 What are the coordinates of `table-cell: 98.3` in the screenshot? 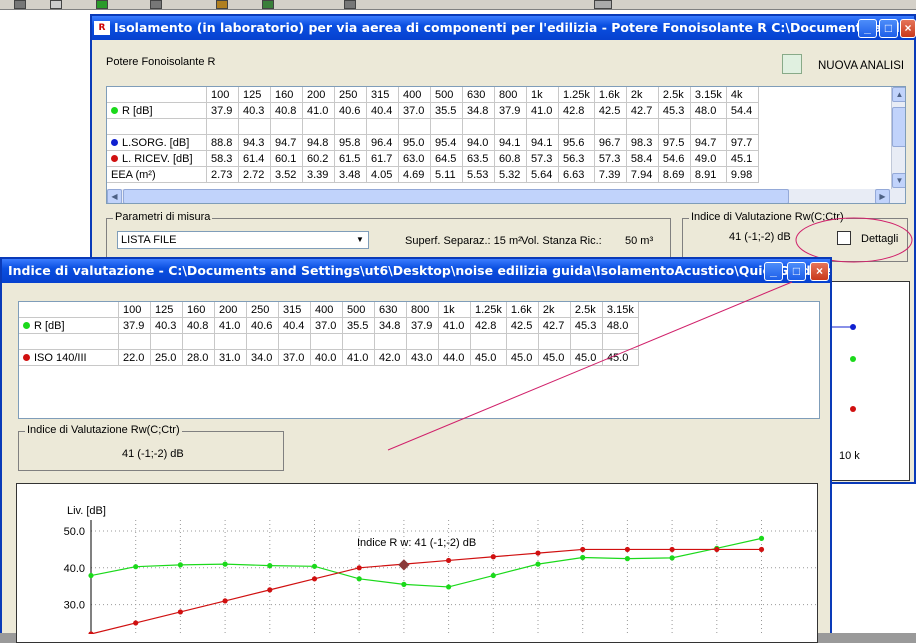 It's located at (642, 142).